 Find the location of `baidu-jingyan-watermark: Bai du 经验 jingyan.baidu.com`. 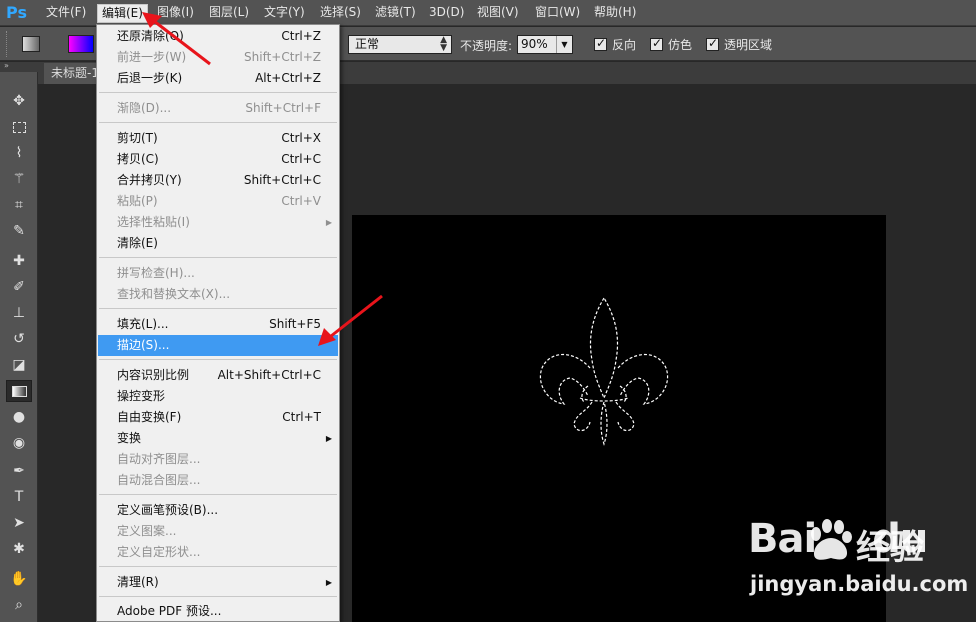

baidu-jingyan-watermark: Bai du 经验 jingyan.baidu.com is located at coordinates (862, 561).